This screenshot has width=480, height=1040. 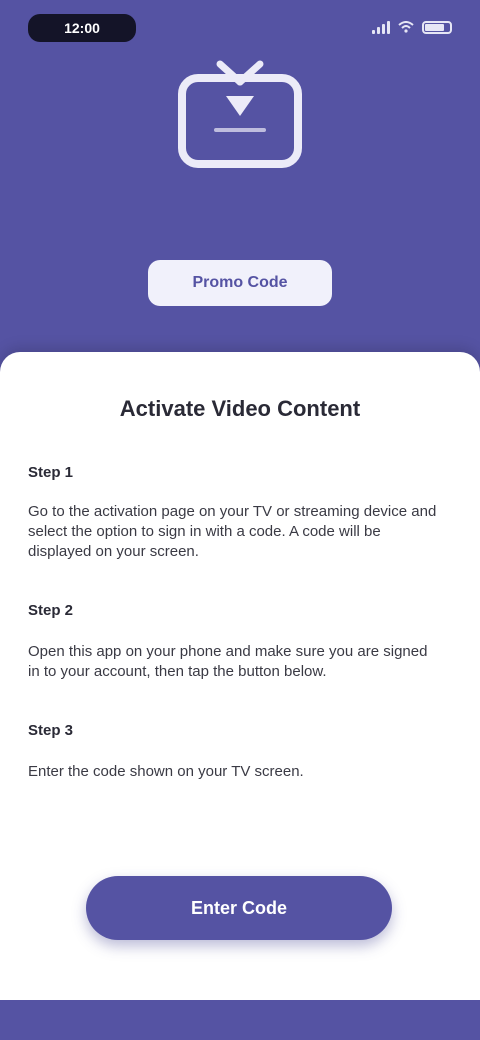 What do you see at coordinates (51, 610) in the screenshot?
I see `step-2-label: Step 2` at bounding box center [51, 610].